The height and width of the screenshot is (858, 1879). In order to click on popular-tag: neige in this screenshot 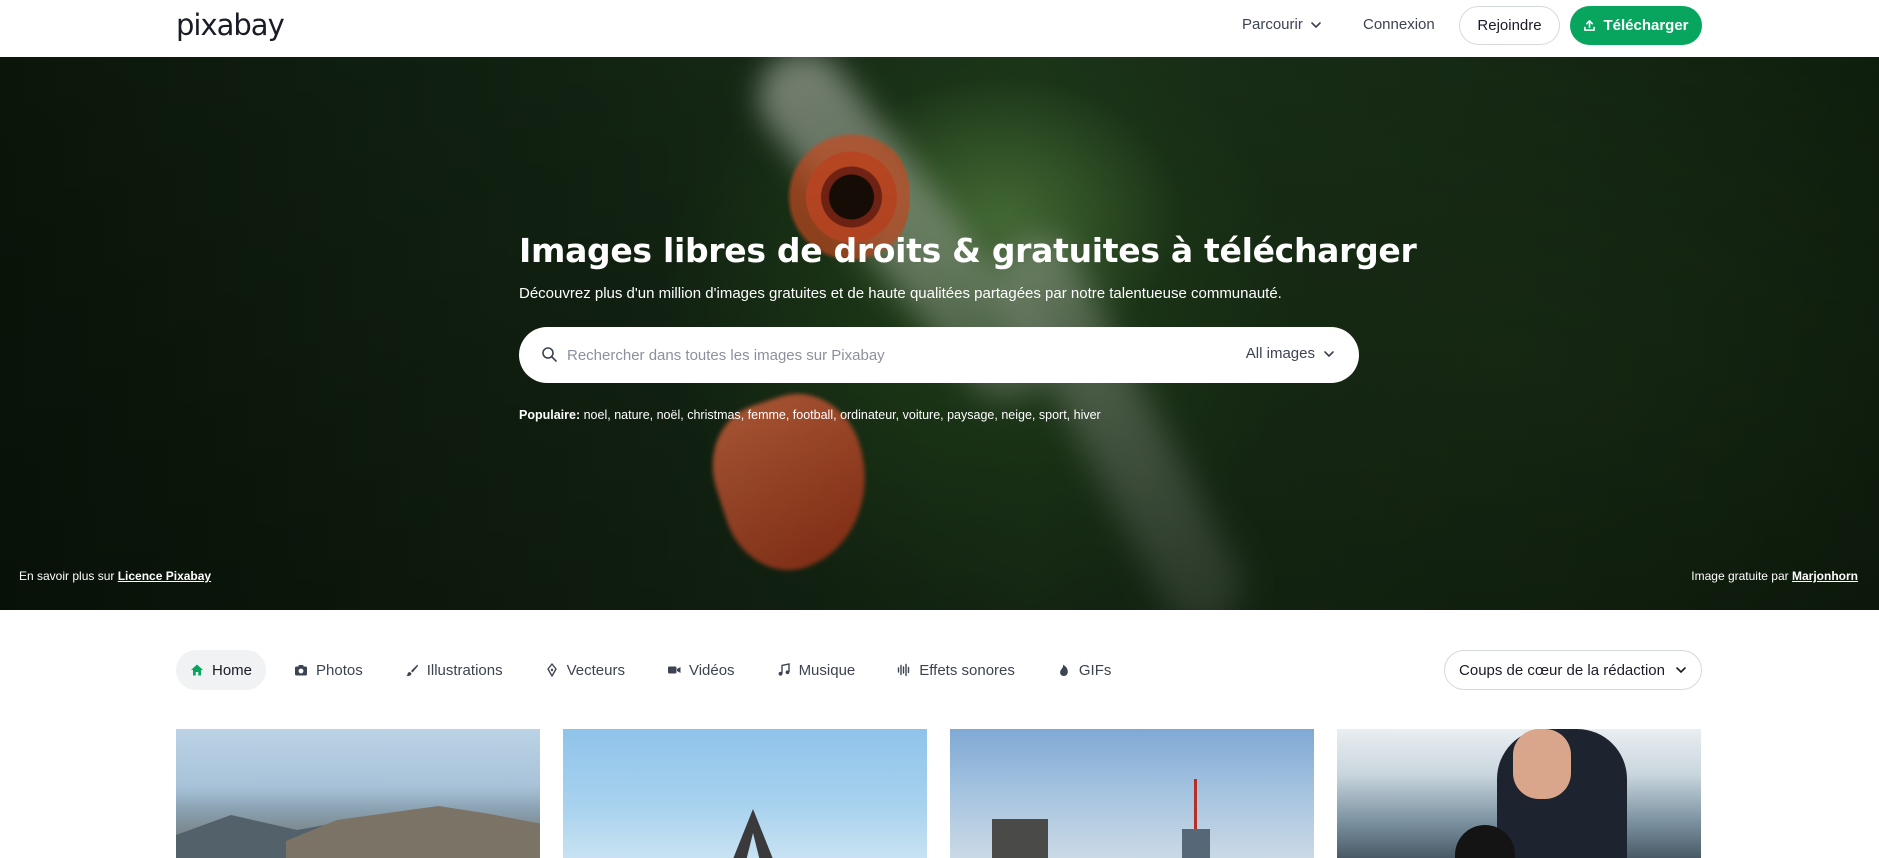, I will do `click(1016, 415)`.